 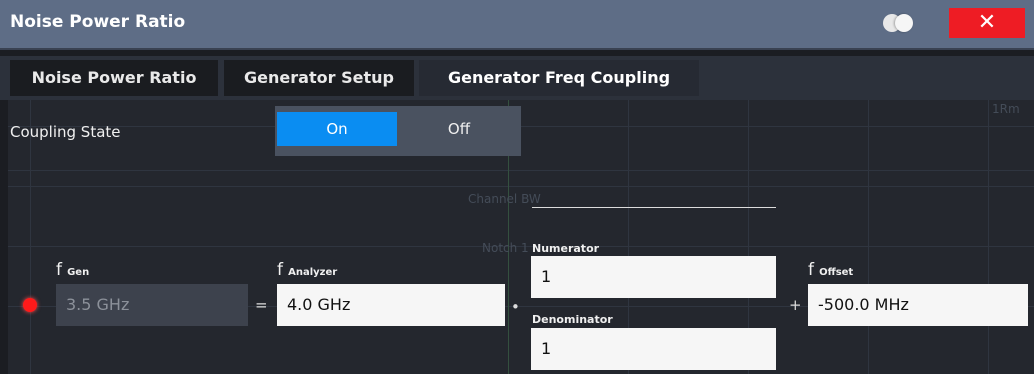 I want to click on transparency-toggle-icon, so click(x=900, y=23).